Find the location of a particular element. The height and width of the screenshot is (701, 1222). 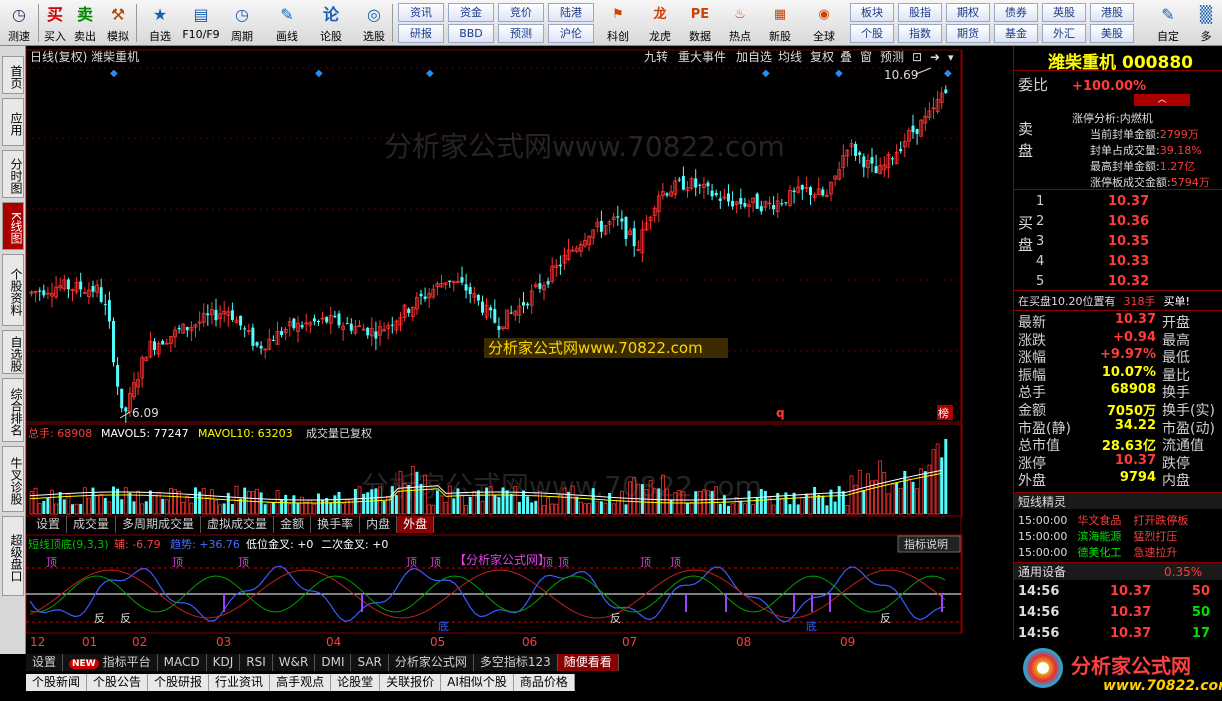

toolbar-link-BBD: BBD is located at coordinates (471, 33).